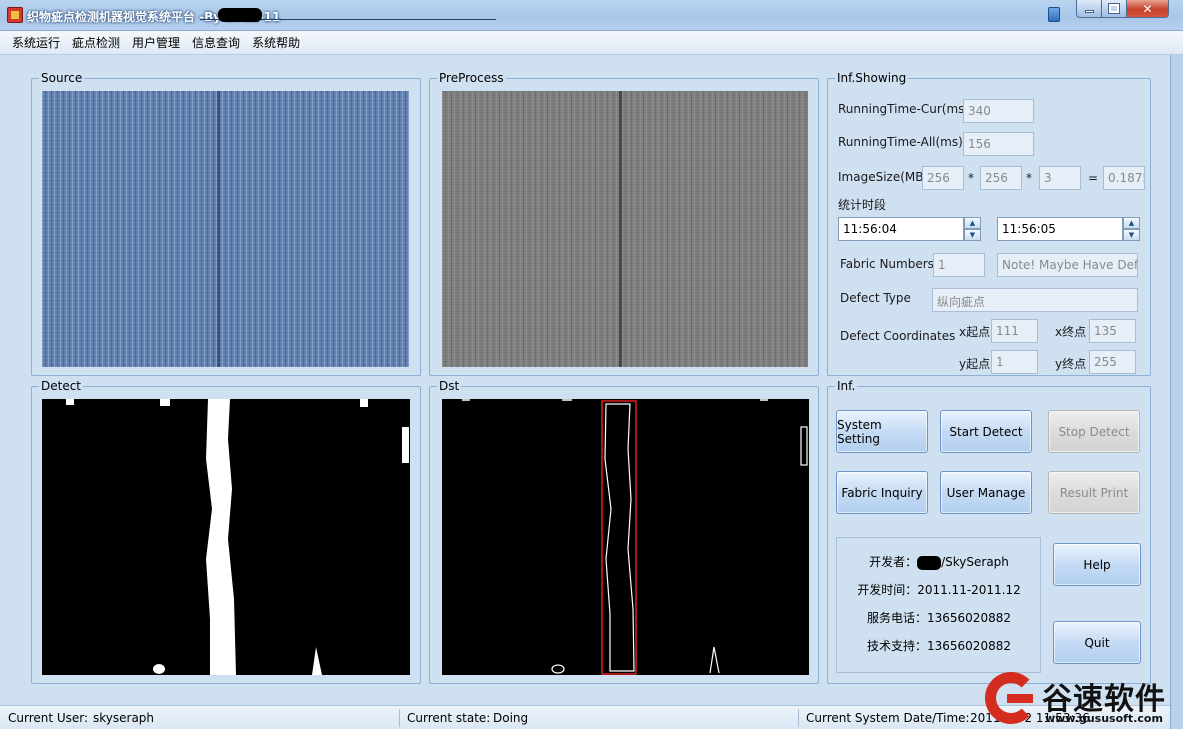 This screenshot has width=1183, height=729. I want to click on image-channels-field: 3, so click(1060, 178).